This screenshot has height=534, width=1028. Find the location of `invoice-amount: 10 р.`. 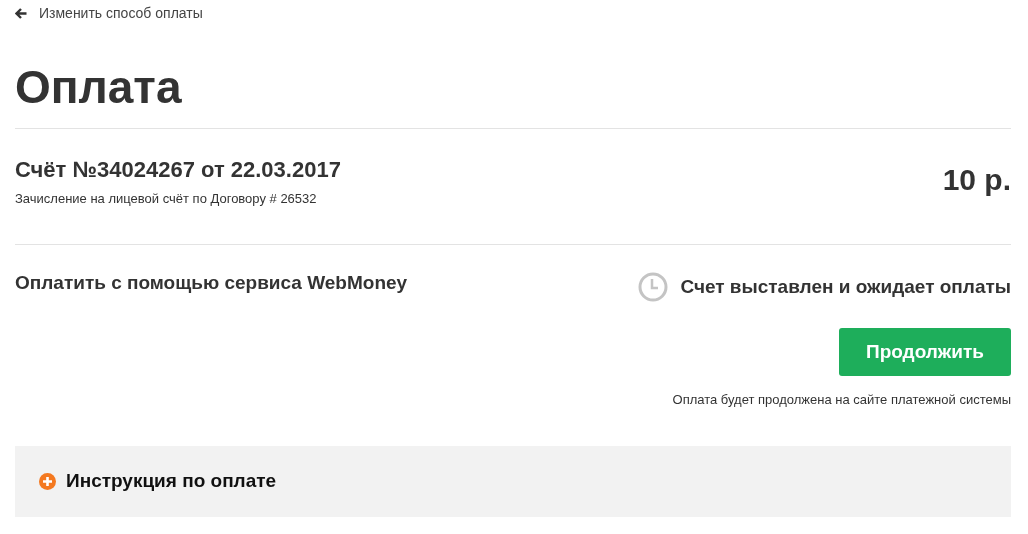

invoice-amount: 10 р. is located at coordinates (976, 180).